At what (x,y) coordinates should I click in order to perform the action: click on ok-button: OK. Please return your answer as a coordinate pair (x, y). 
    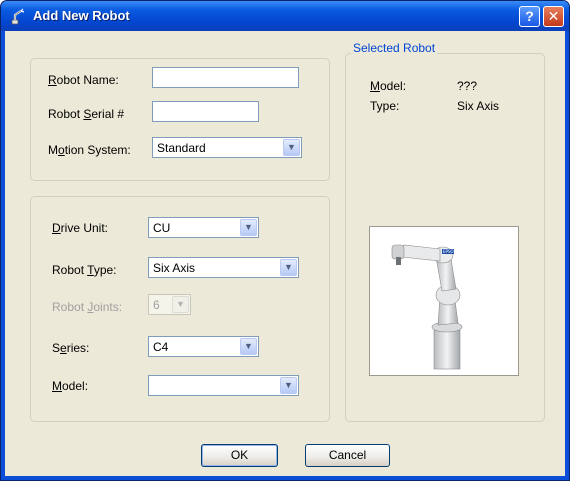
    Looking at the image, I should click on (239, 455).